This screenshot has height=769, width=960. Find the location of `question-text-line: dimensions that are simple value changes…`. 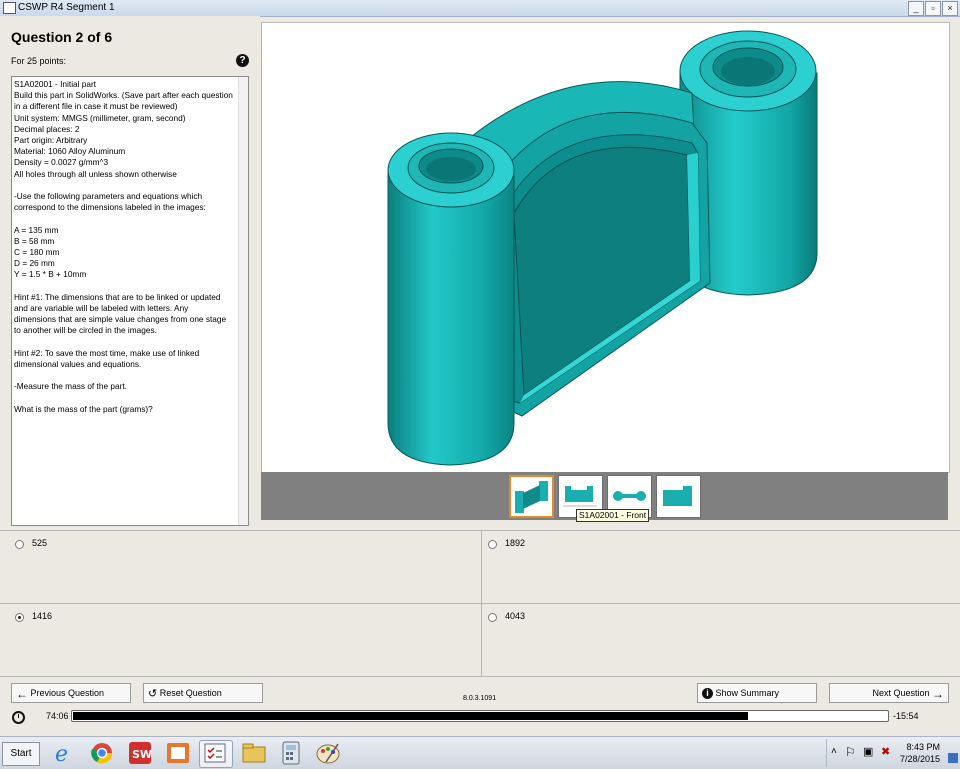

question-text-line: dimensions that are simple value changes… is located at coordinates (120, 319).